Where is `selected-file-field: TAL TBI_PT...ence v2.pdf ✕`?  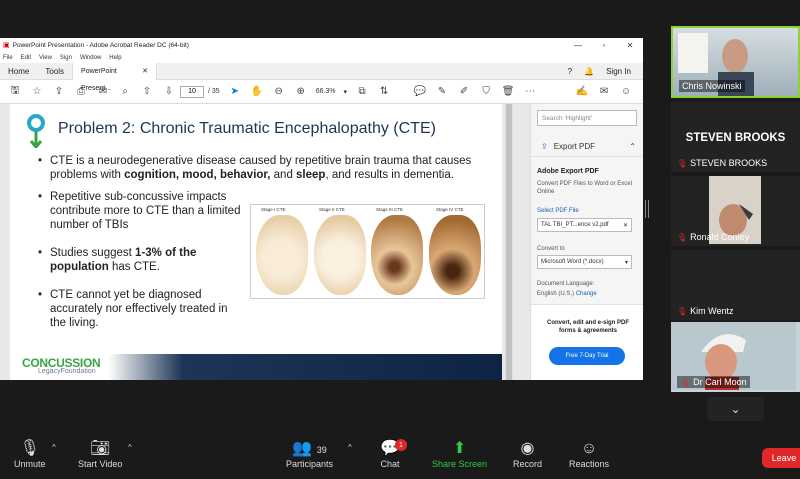
selected-file-field: TAL TBI_PT...ence v2.pdf ✕ is located at coordinates (584, 225).